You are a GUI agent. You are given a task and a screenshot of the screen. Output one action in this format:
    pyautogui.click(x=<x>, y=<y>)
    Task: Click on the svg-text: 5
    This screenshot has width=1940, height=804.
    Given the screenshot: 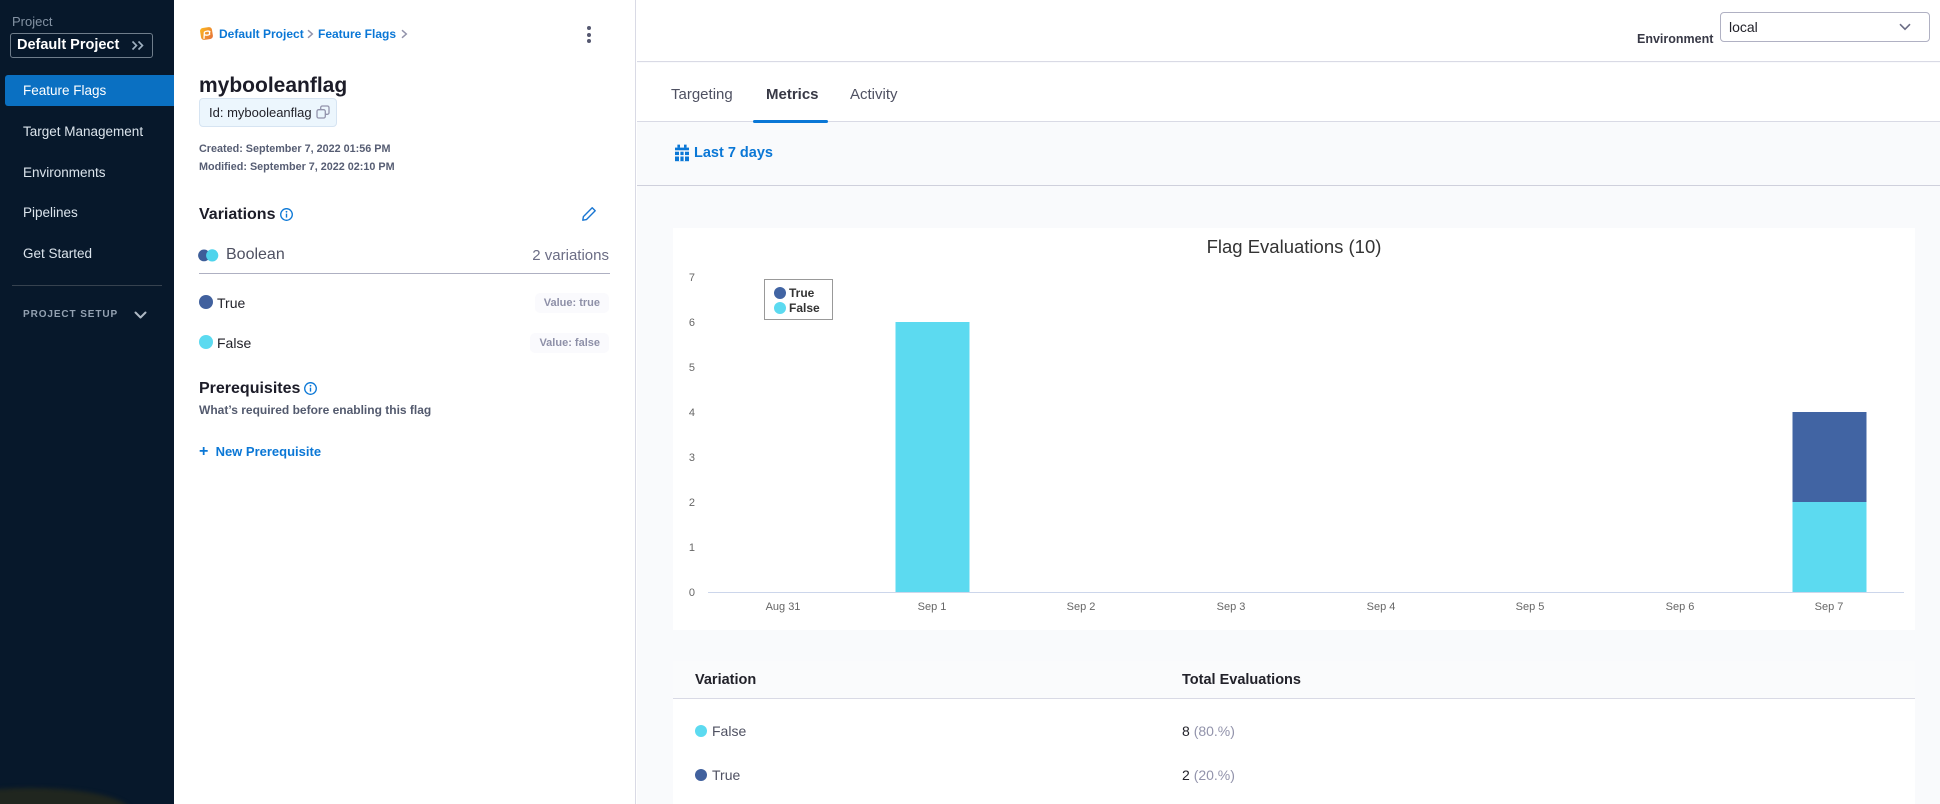 What is the action you would take?
    pyautogui.click(x=692, y=368)
    